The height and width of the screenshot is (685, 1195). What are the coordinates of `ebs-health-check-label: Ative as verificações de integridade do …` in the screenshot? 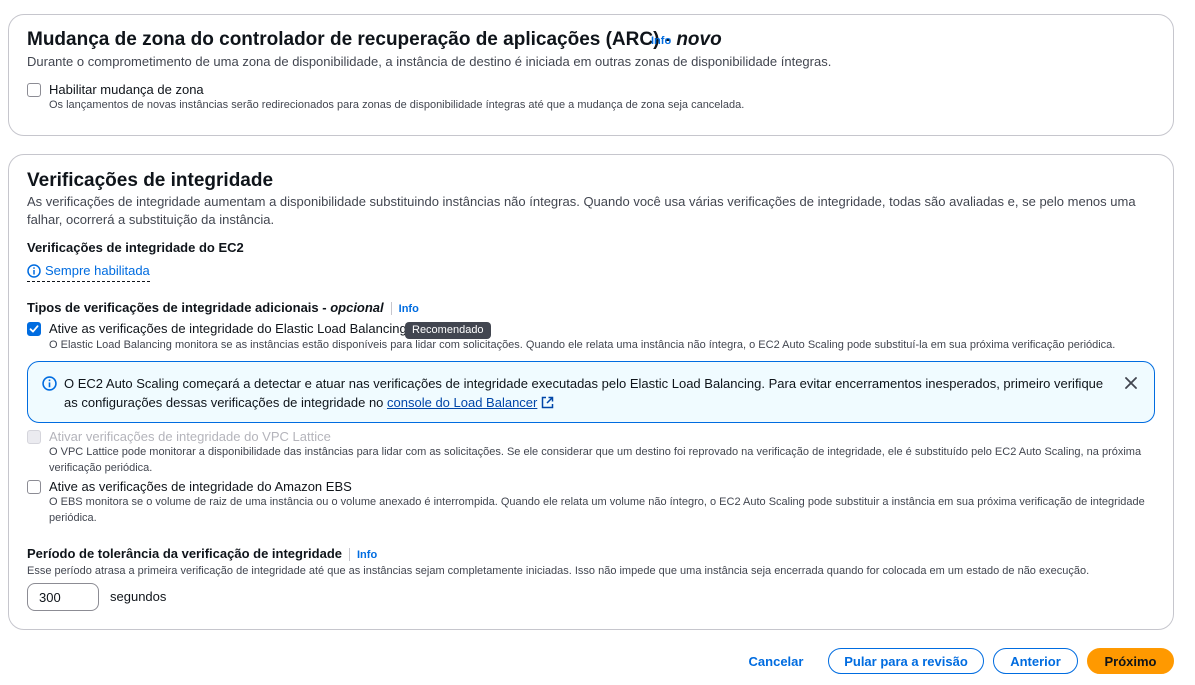 It's located at (200, 486).